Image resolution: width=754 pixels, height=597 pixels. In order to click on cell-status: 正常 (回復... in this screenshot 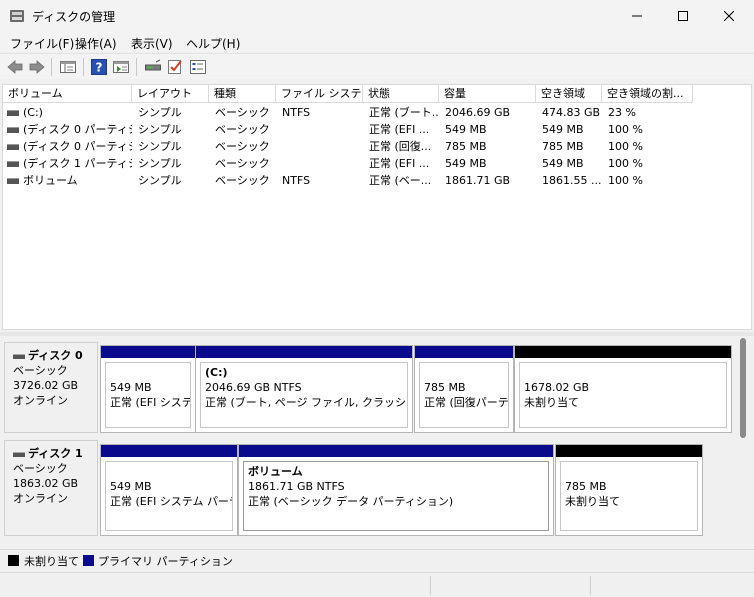, I will do `click(400, 146)`.